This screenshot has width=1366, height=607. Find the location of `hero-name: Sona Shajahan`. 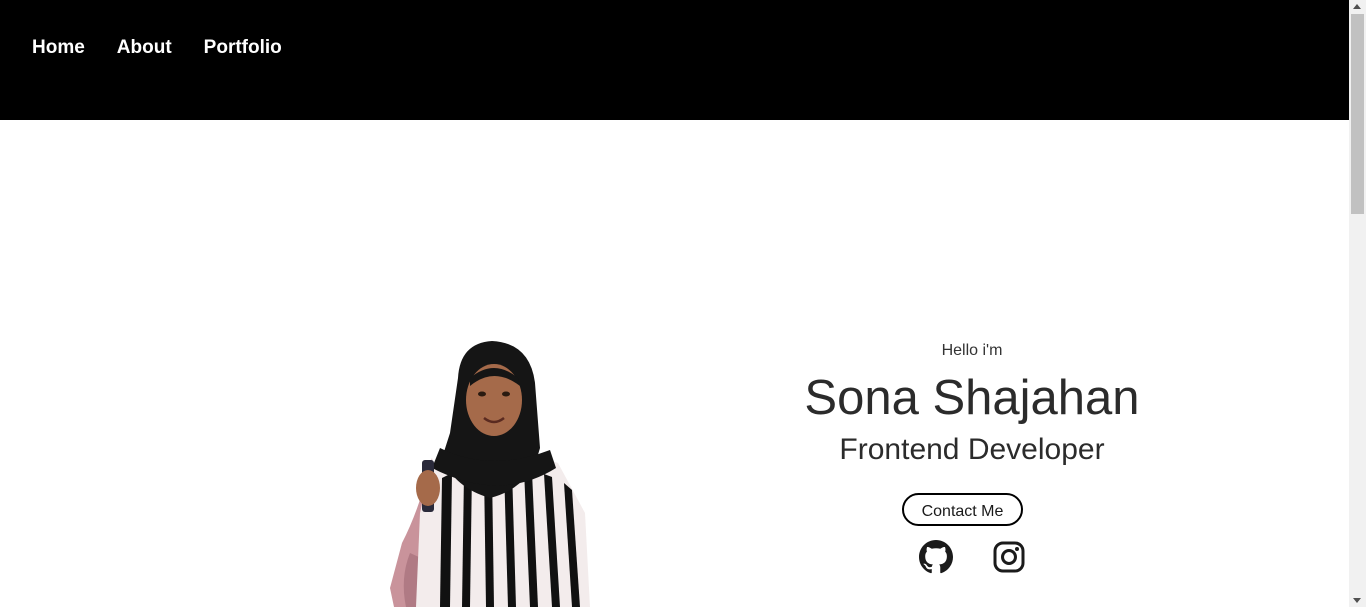

hero-name: Sona Shajahan is located at coordinates (972, 398).